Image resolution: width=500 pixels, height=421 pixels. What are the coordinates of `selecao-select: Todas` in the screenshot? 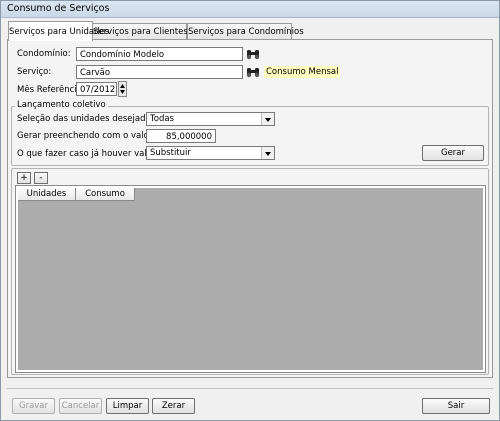 It's located at (210, 119).